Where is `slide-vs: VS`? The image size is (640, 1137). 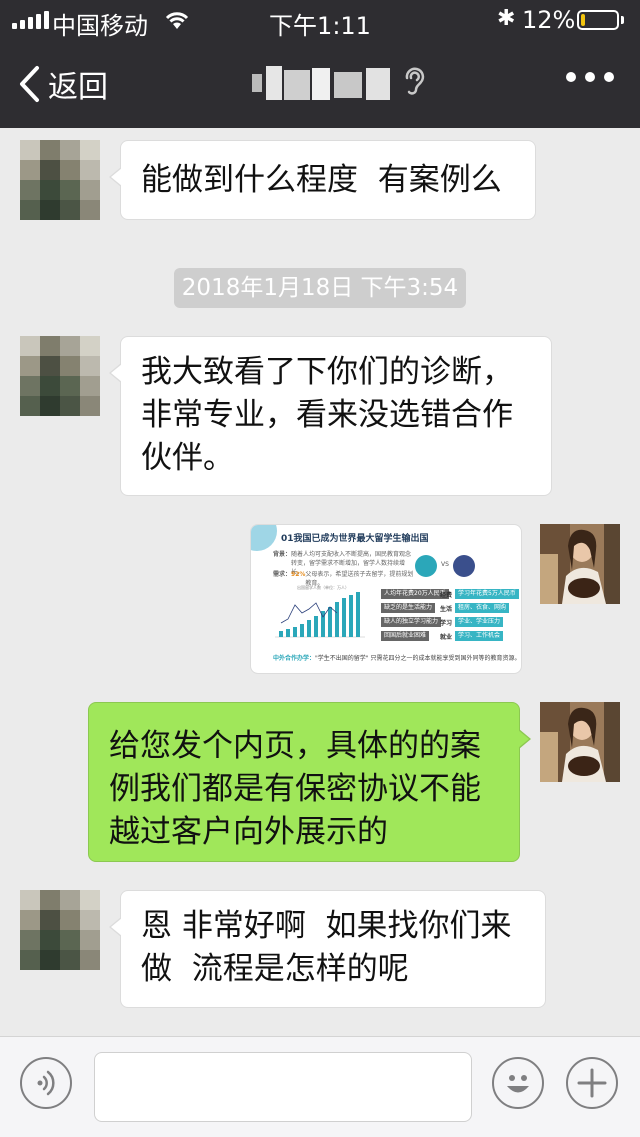
slide-vs: VS is located at coordinates (445, 564).